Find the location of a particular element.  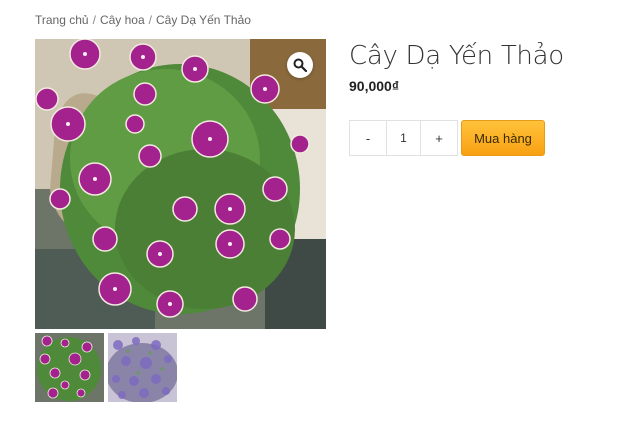

thumbnail-gallery is located at coordinates (106, 367).